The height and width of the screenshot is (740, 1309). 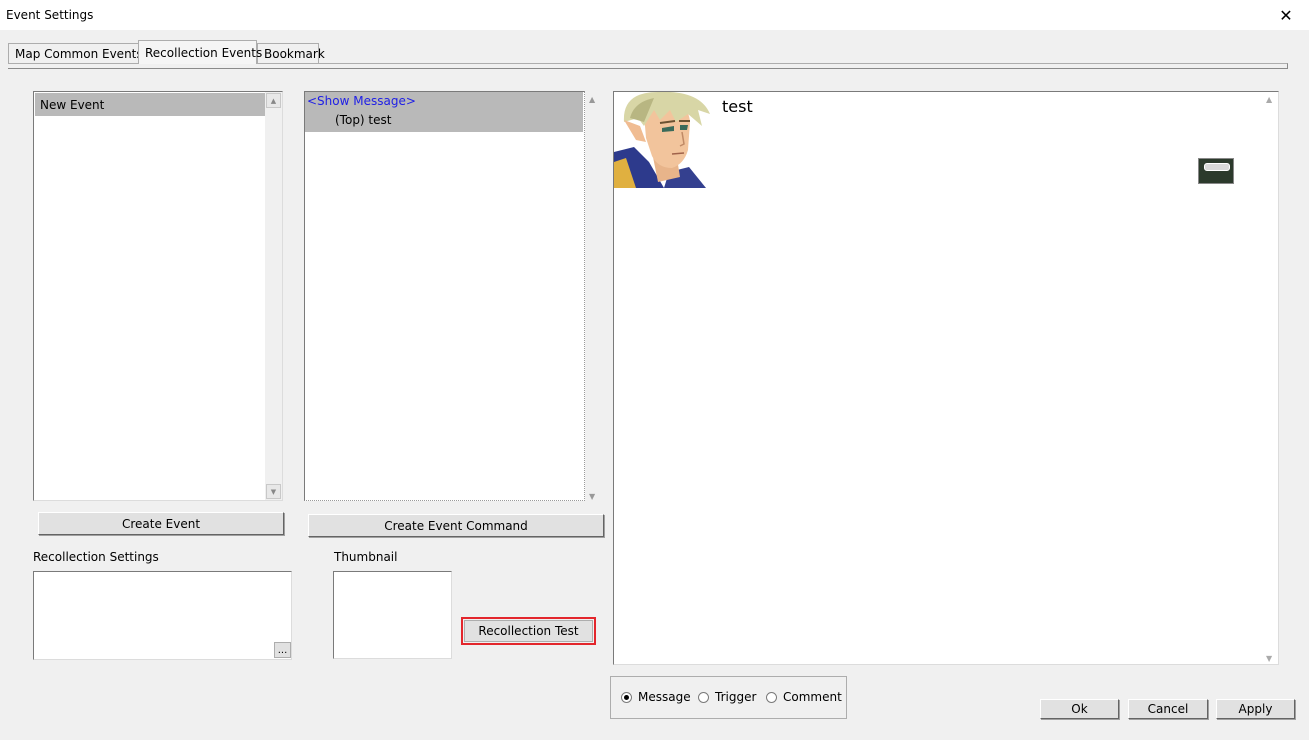 What do you see at coordinates (392, 615) in the screenshot?
I see `thumbnail-box` at bounding box center [392, 615].